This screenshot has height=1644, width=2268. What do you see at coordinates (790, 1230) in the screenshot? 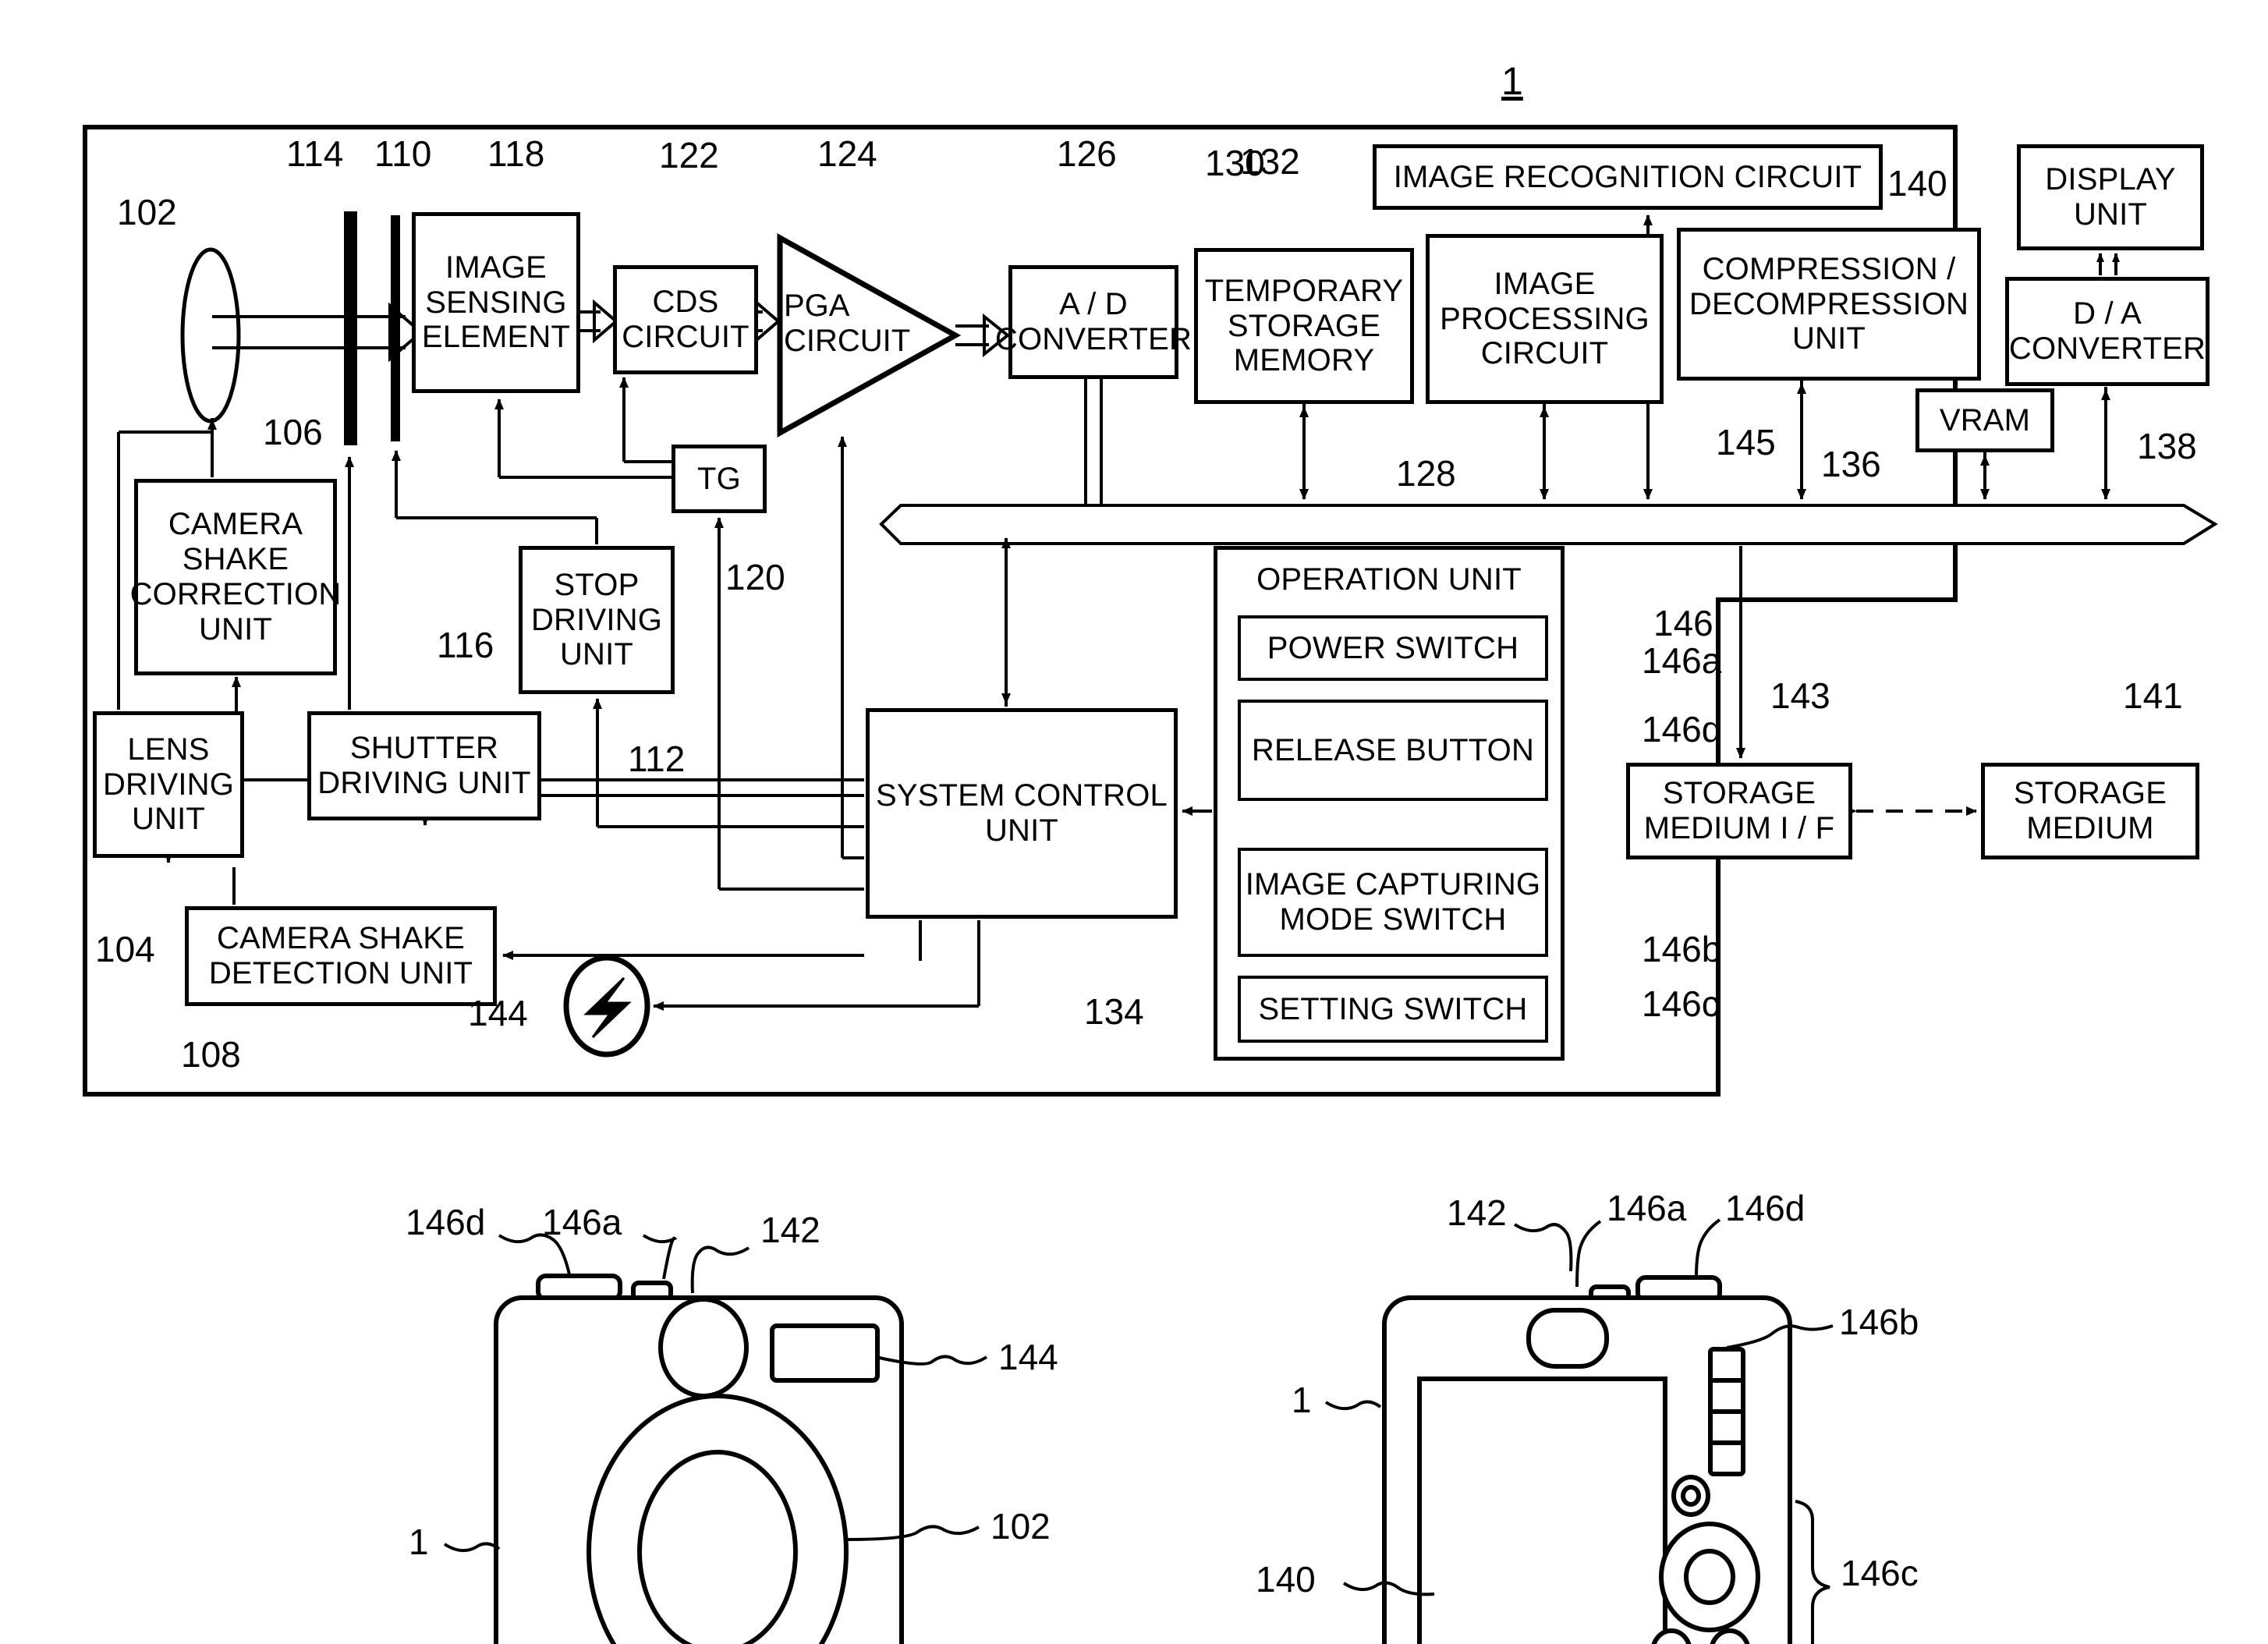
I see `front-view-ref-142: 142` at bounding box center [790, 1230].